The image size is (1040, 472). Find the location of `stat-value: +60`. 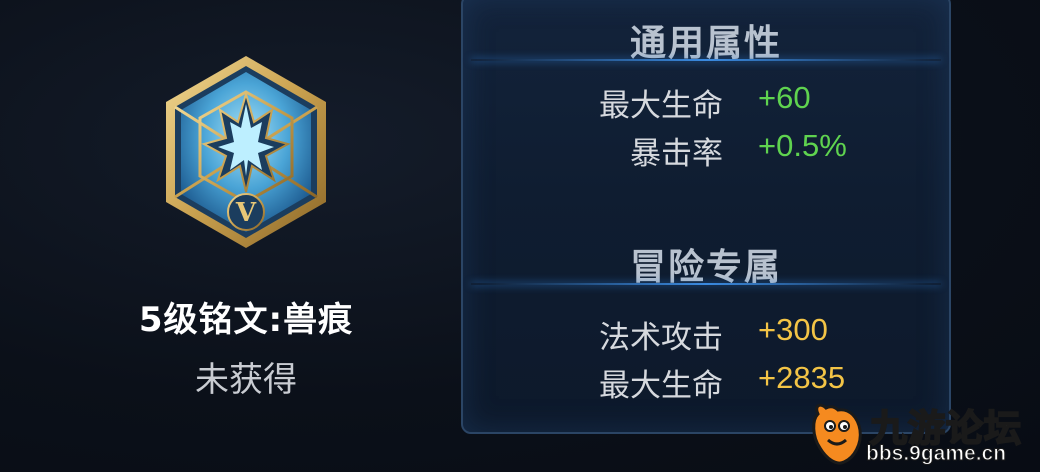

stat-value: +60 is located at coordinates (784, 97).